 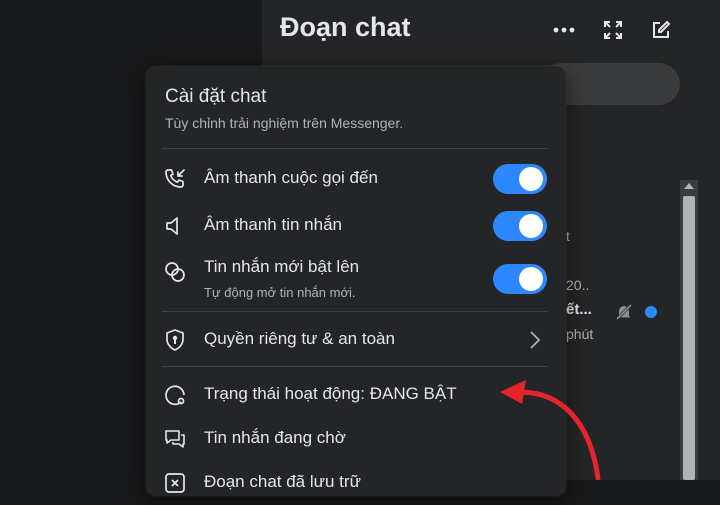 What do you see at coordinates (580, 334) in the screenshot?
I see `chat-time-fragment: phút` at bounding box center [580, 334].